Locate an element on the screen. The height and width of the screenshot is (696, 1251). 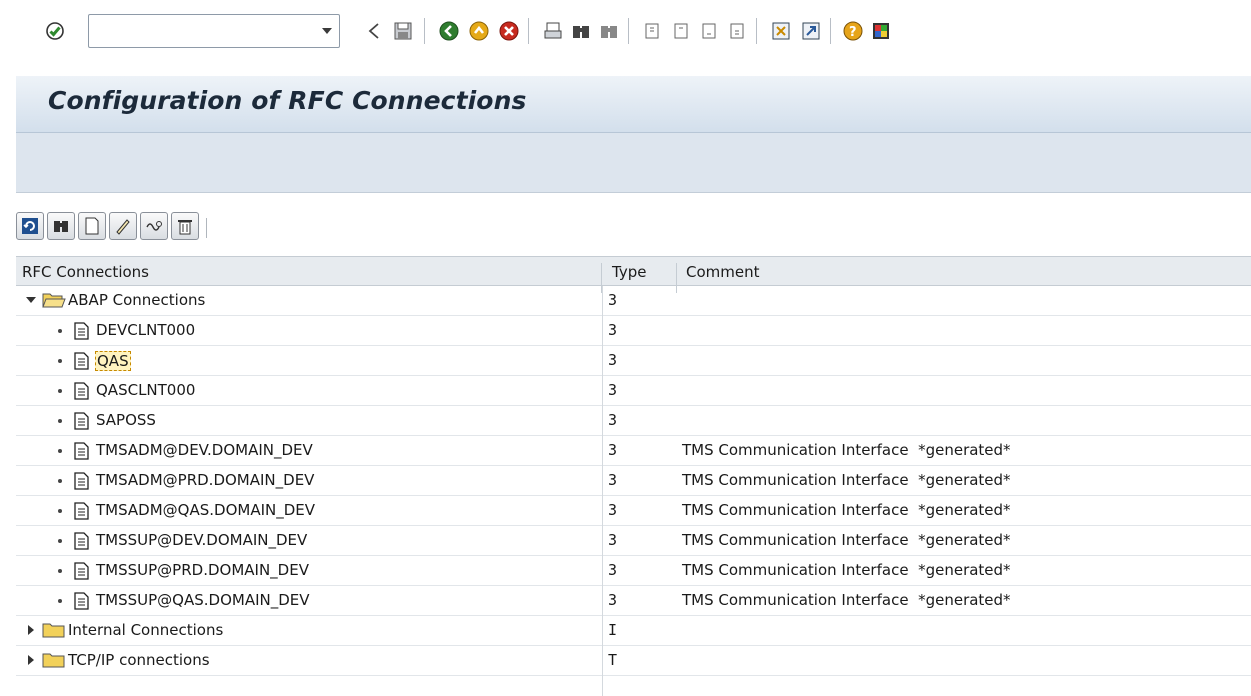
find-button is located at coordinates (61, 226).